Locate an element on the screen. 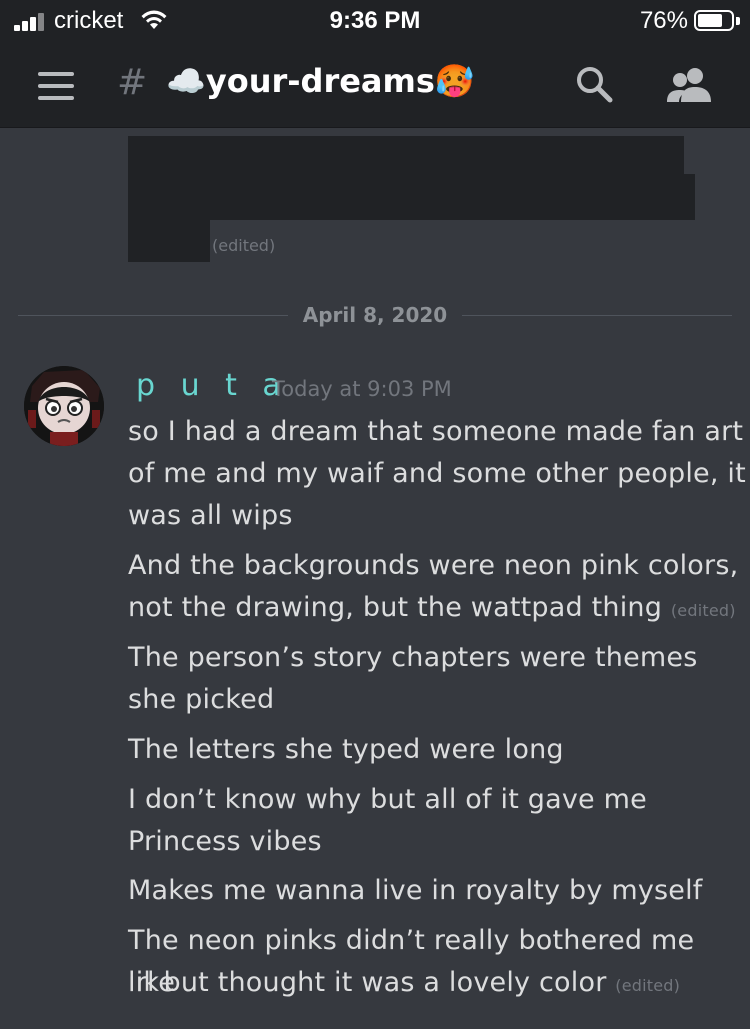  battery-icon is located at coordinates (714, 20).